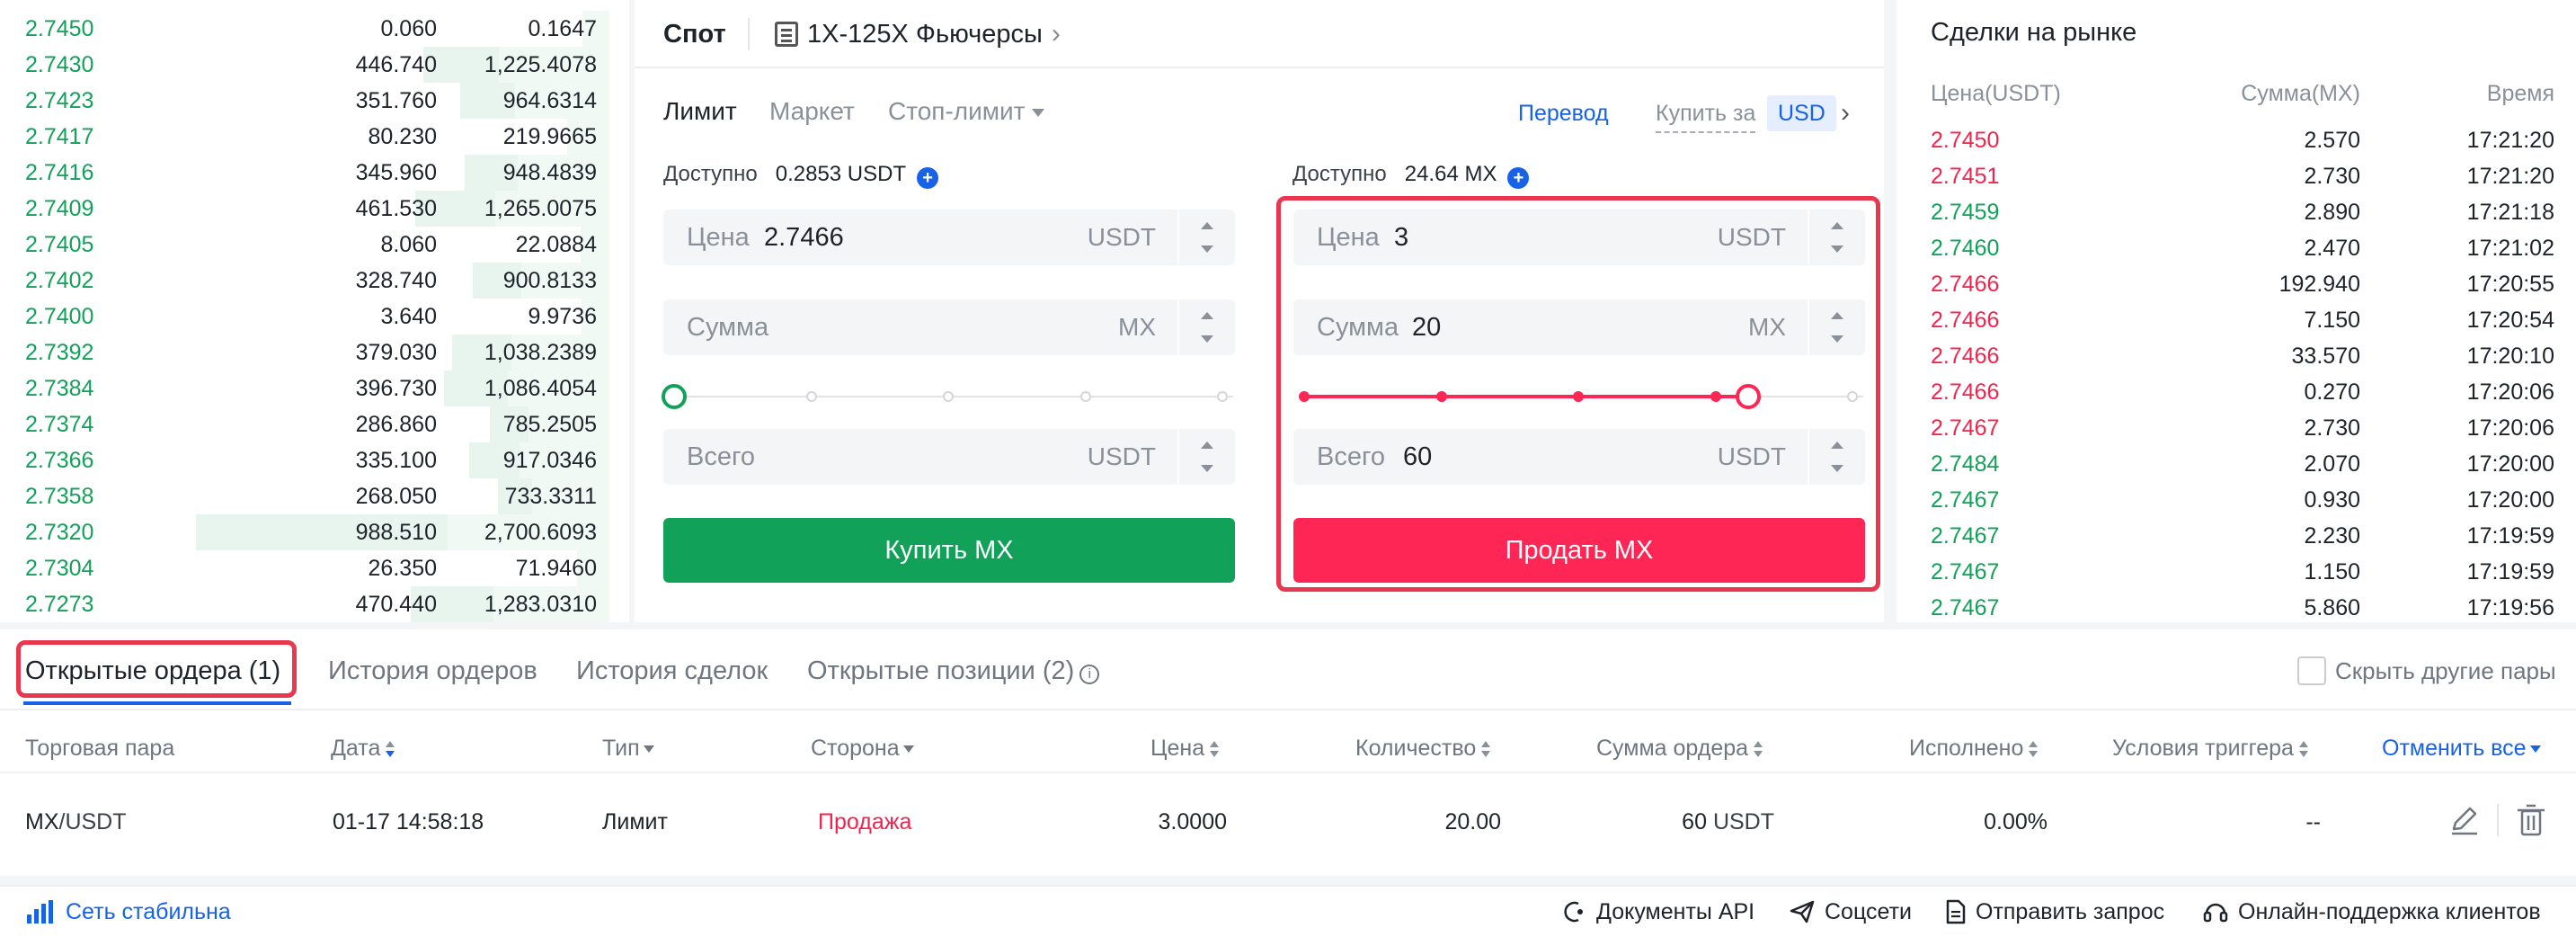  Describe the element at coordinates (862, 748) in the screenshot. I see `th-side: Сторона` at that location.